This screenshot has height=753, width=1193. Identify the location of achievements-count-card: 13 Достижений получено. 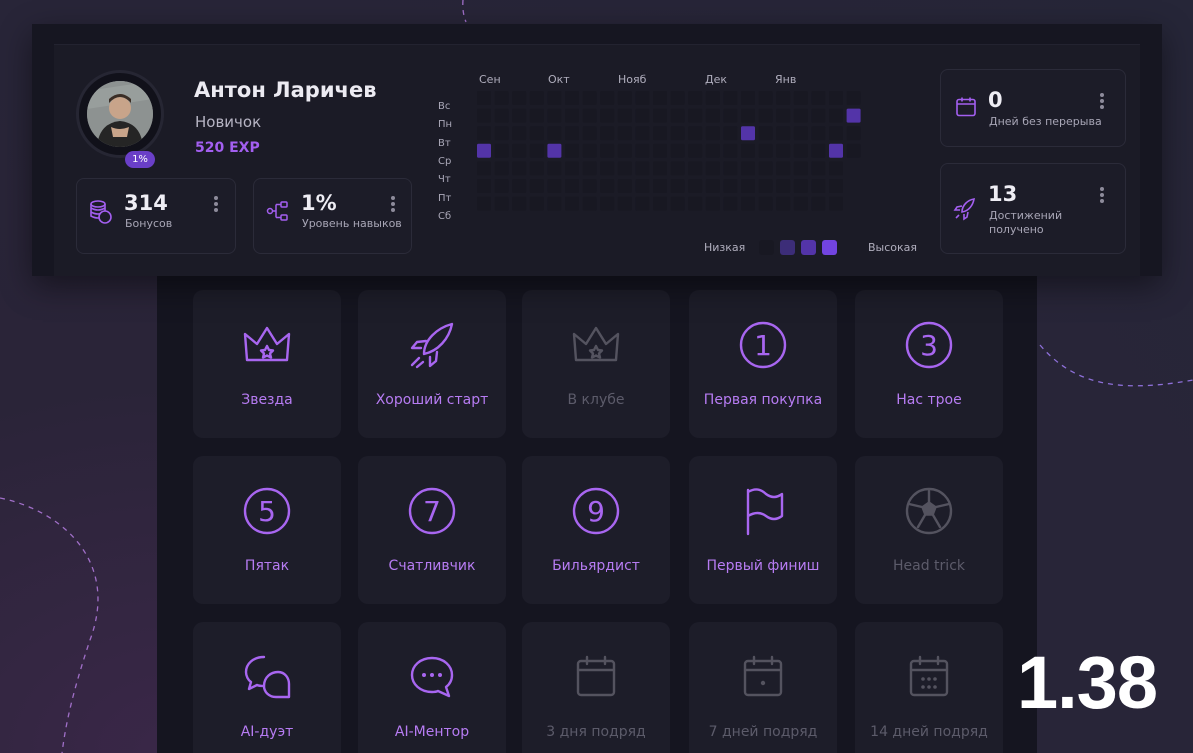
(1033, 208).